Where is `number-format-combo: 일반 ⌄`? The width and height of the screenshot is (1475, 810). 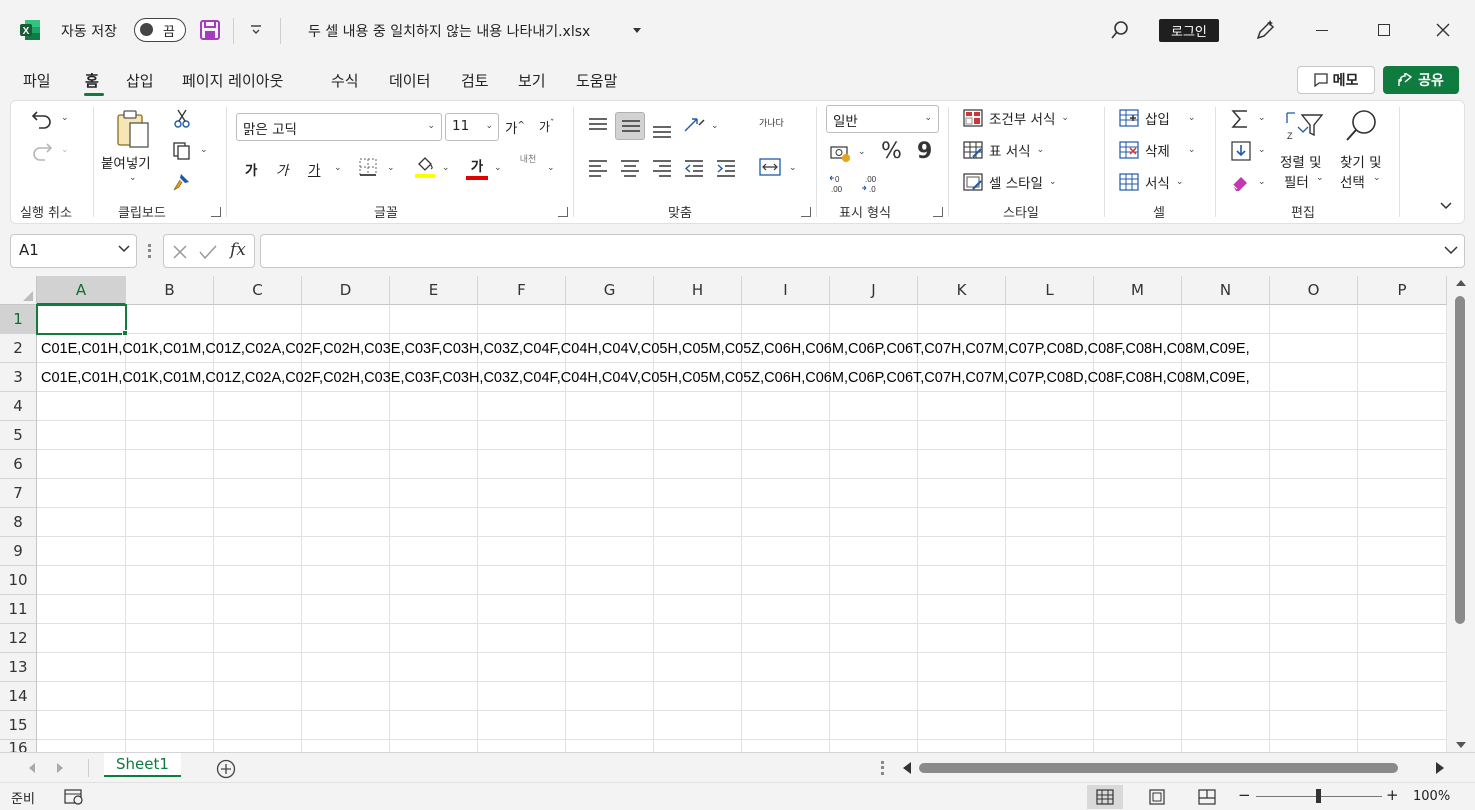
number-format-combo: 일반 ⌄ is located at coordinates (882, 119).